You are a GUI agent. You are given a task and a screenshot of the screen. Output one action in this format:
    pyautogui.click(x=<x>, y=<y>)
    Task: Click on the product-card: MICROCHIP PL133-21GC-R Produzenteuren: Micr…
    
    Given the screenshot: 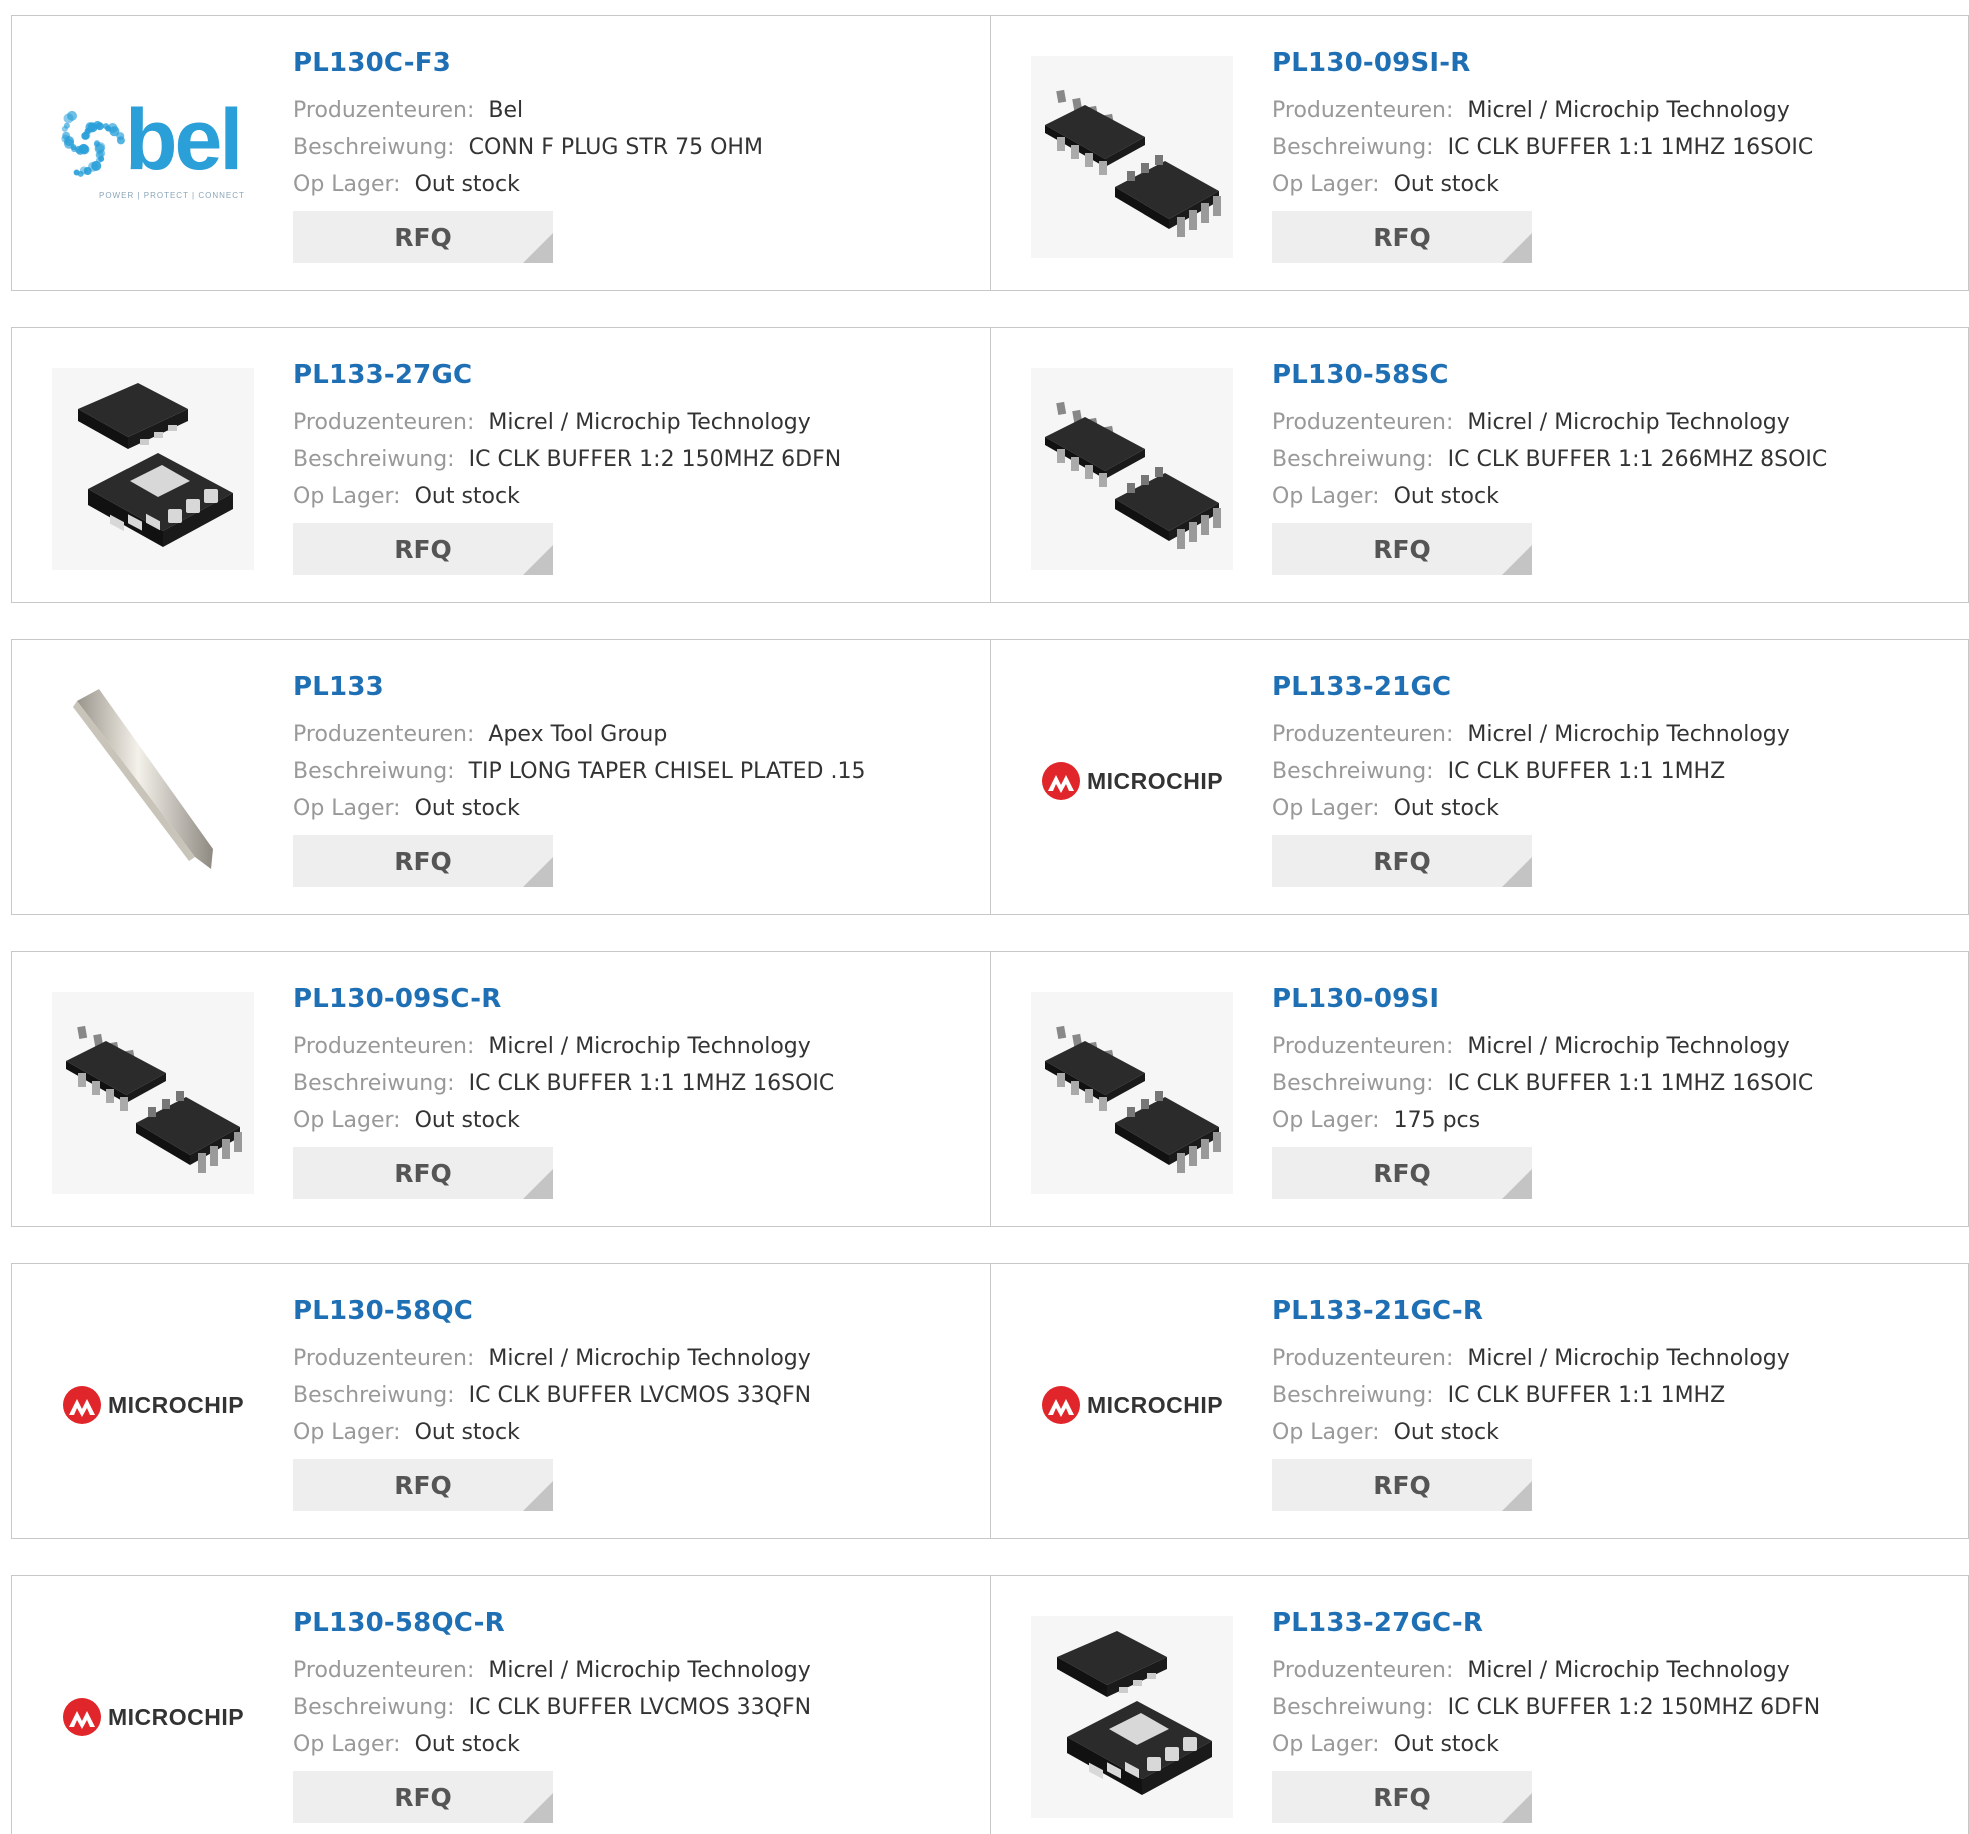 What is the action you would take?
    pyautogui.click(x=1479, y=1401)
    